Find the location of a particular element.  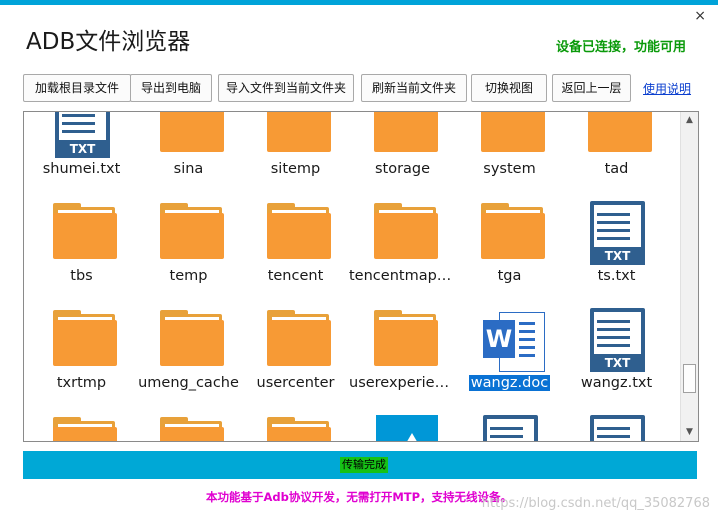

help-link: 使用说明 is located at coordinates (667, 88).